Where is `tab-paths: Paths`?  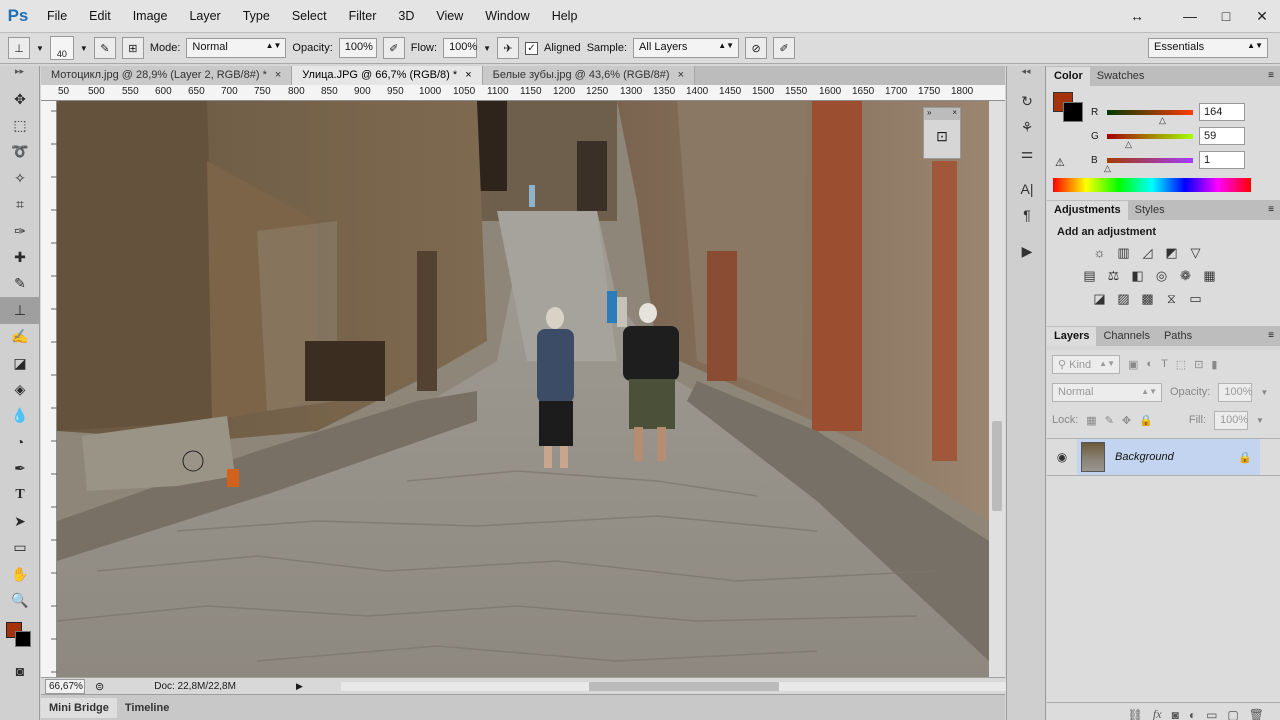 tab-paths: Paths is located at coordinates (1178, 336).